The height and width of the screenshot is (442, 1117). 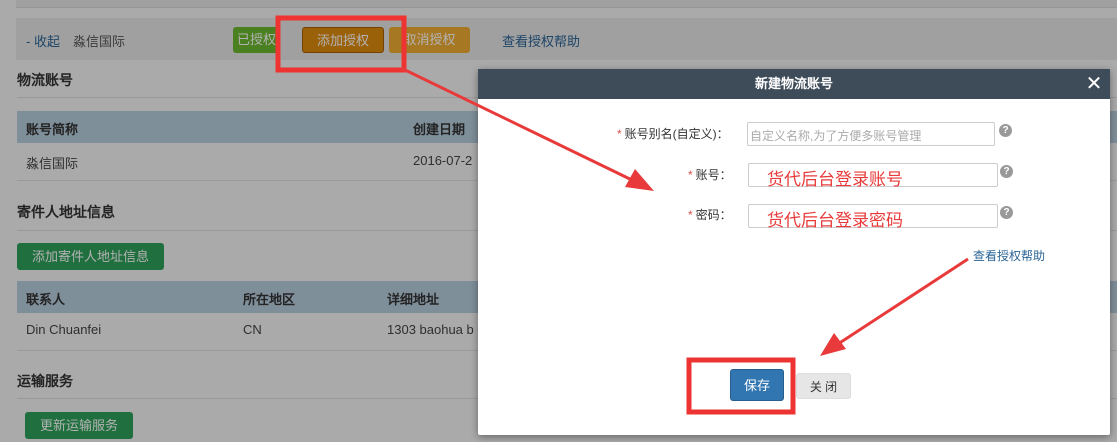 I want to click on account-label-text: 账号：, so click(x=713, y=175).